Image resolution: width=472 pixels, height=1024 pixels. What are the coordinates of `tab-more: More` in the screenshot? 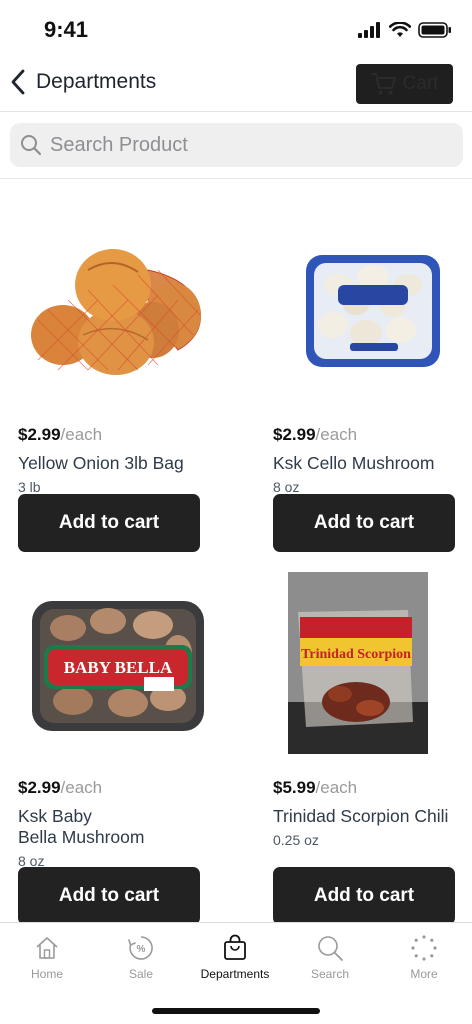 It's located at (424, 956).